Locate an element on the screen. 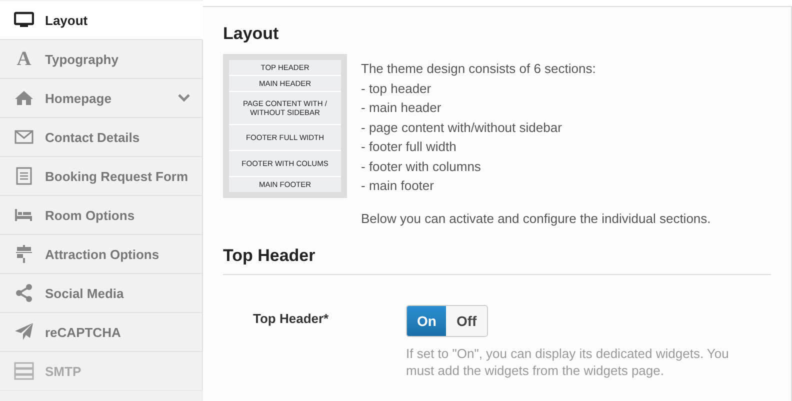 The width and height of the screenshot is (792, 401). toggle-option: Off is located at coordinates (466, 321).